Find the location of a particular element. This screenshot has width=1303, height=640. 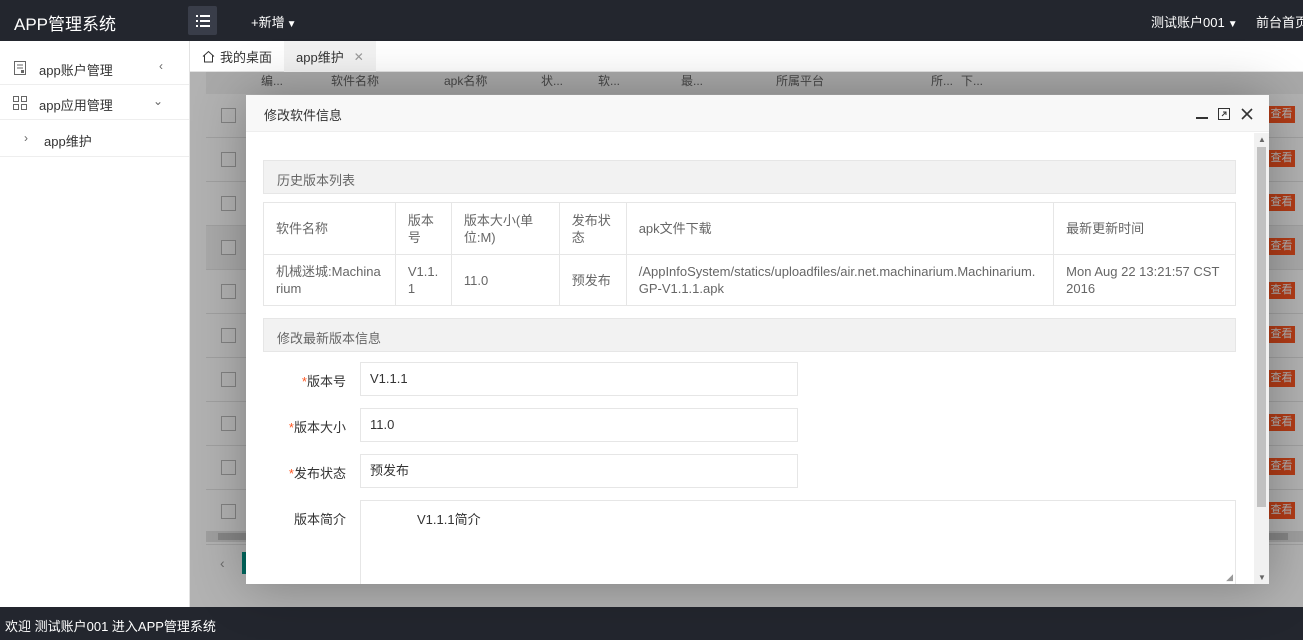

sidebar-item-app-account: app账户管理 ‹ is located at coordinates (94, 67).